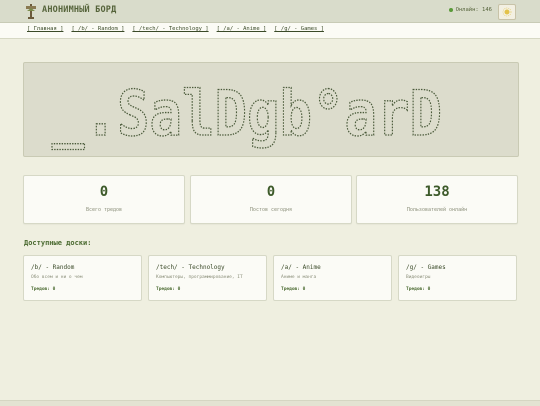 This screenshot has height=406, width=540. I want to click on stat-label: Всего тредов, so click(104, 210).